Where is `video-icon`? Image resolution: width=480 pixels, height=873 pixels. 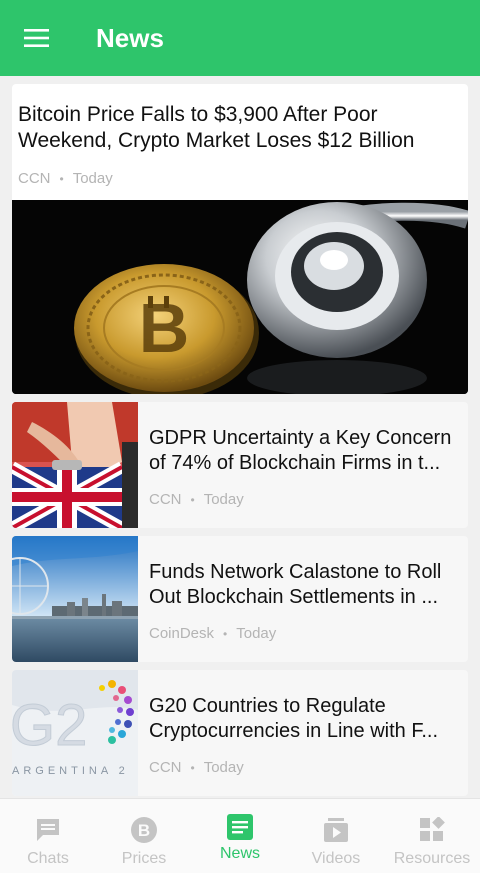 video-icon is located at coordinates (336, 830).